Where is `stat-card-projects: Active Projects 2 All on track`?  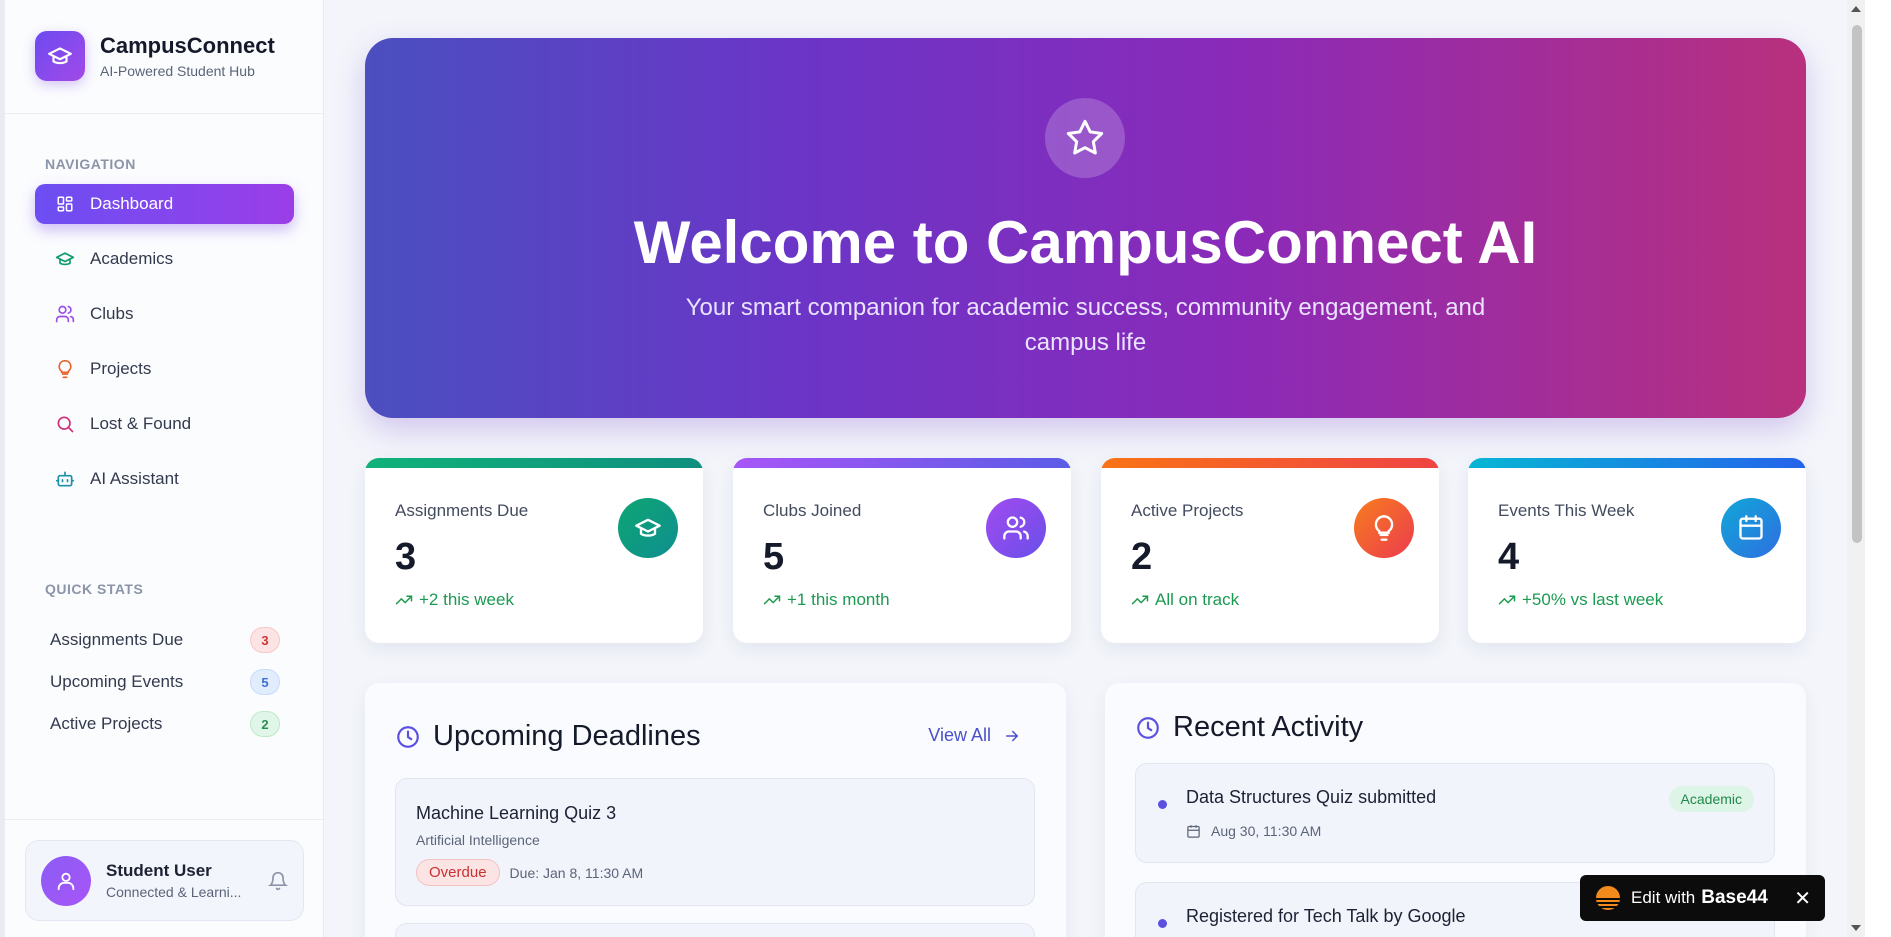 stat-card-projects: Active Projects 2 All on track is located at coordinates (1270, 550).